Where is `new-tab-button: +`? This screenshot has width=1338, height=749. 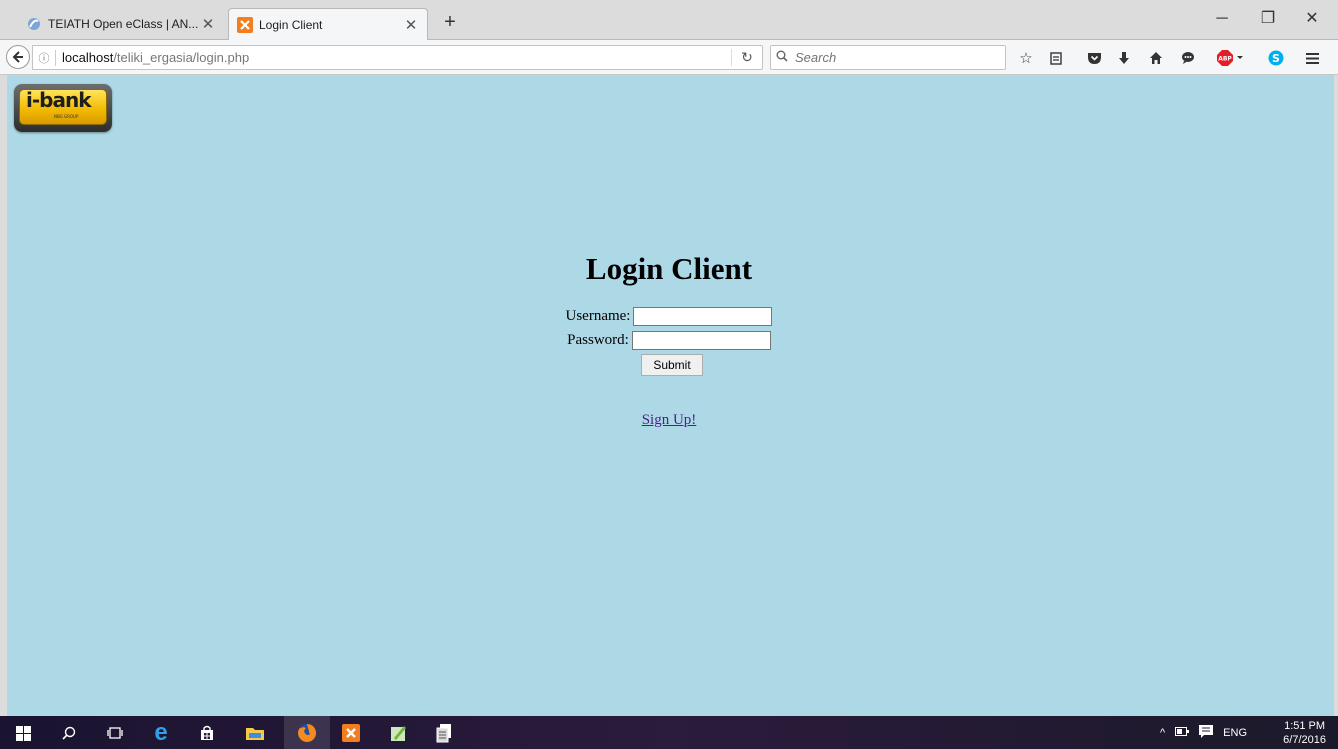
new-tab-button: + is located at coordinates (450, 22).